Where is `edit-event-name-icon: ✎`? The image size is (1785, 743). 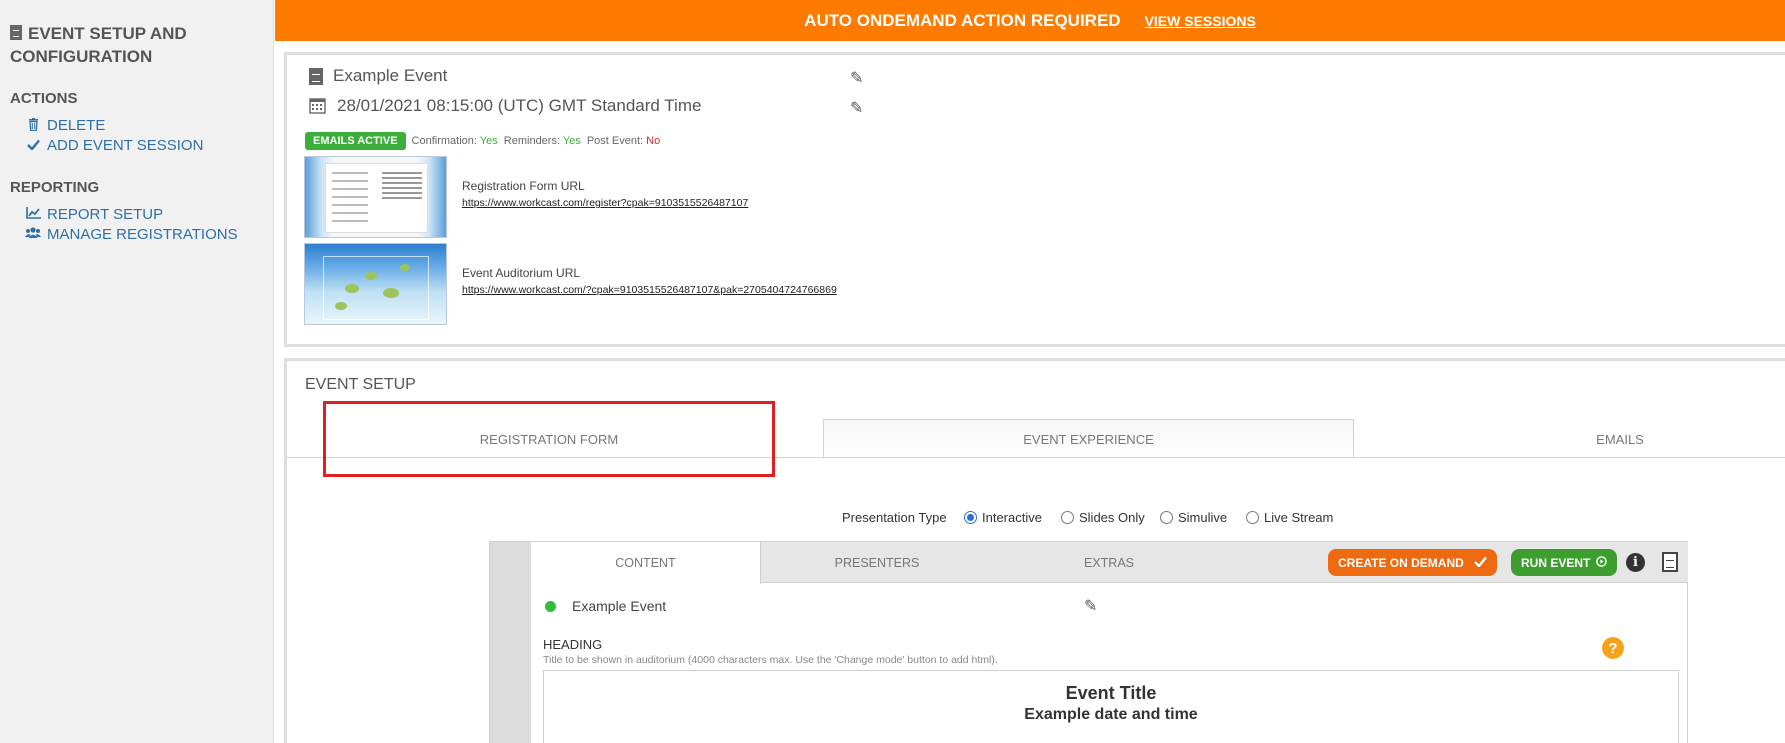
edit-event-name-icon: ✎ is located at coordinates (856, 78).